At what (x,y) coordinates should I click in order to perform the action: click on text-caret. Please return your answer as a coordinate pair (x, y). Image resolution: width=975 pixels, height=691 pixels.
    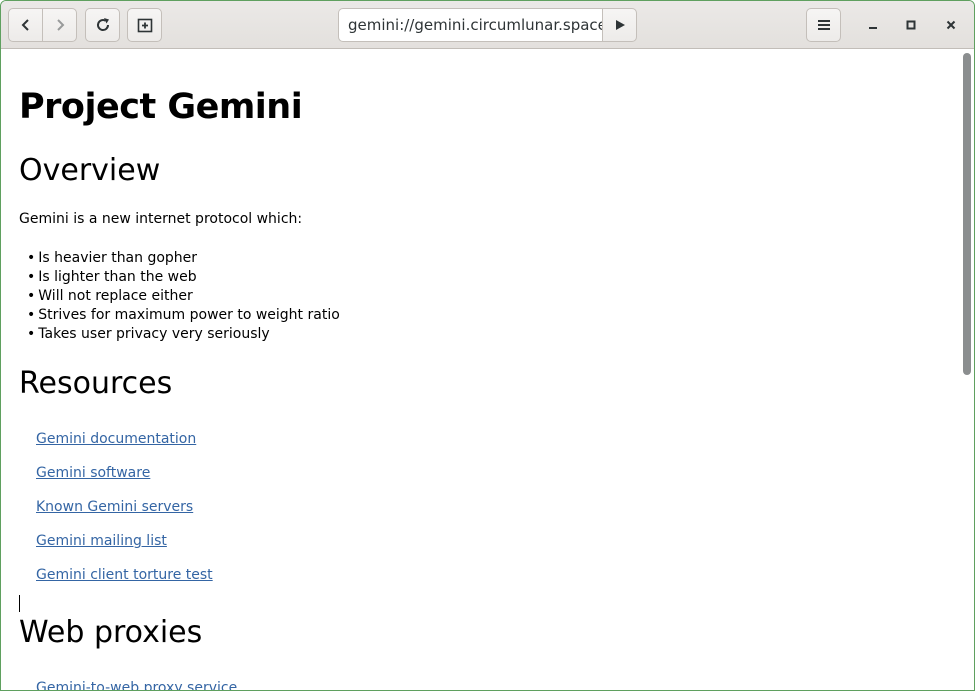
    Looking at the image, I should click on (19, 603).